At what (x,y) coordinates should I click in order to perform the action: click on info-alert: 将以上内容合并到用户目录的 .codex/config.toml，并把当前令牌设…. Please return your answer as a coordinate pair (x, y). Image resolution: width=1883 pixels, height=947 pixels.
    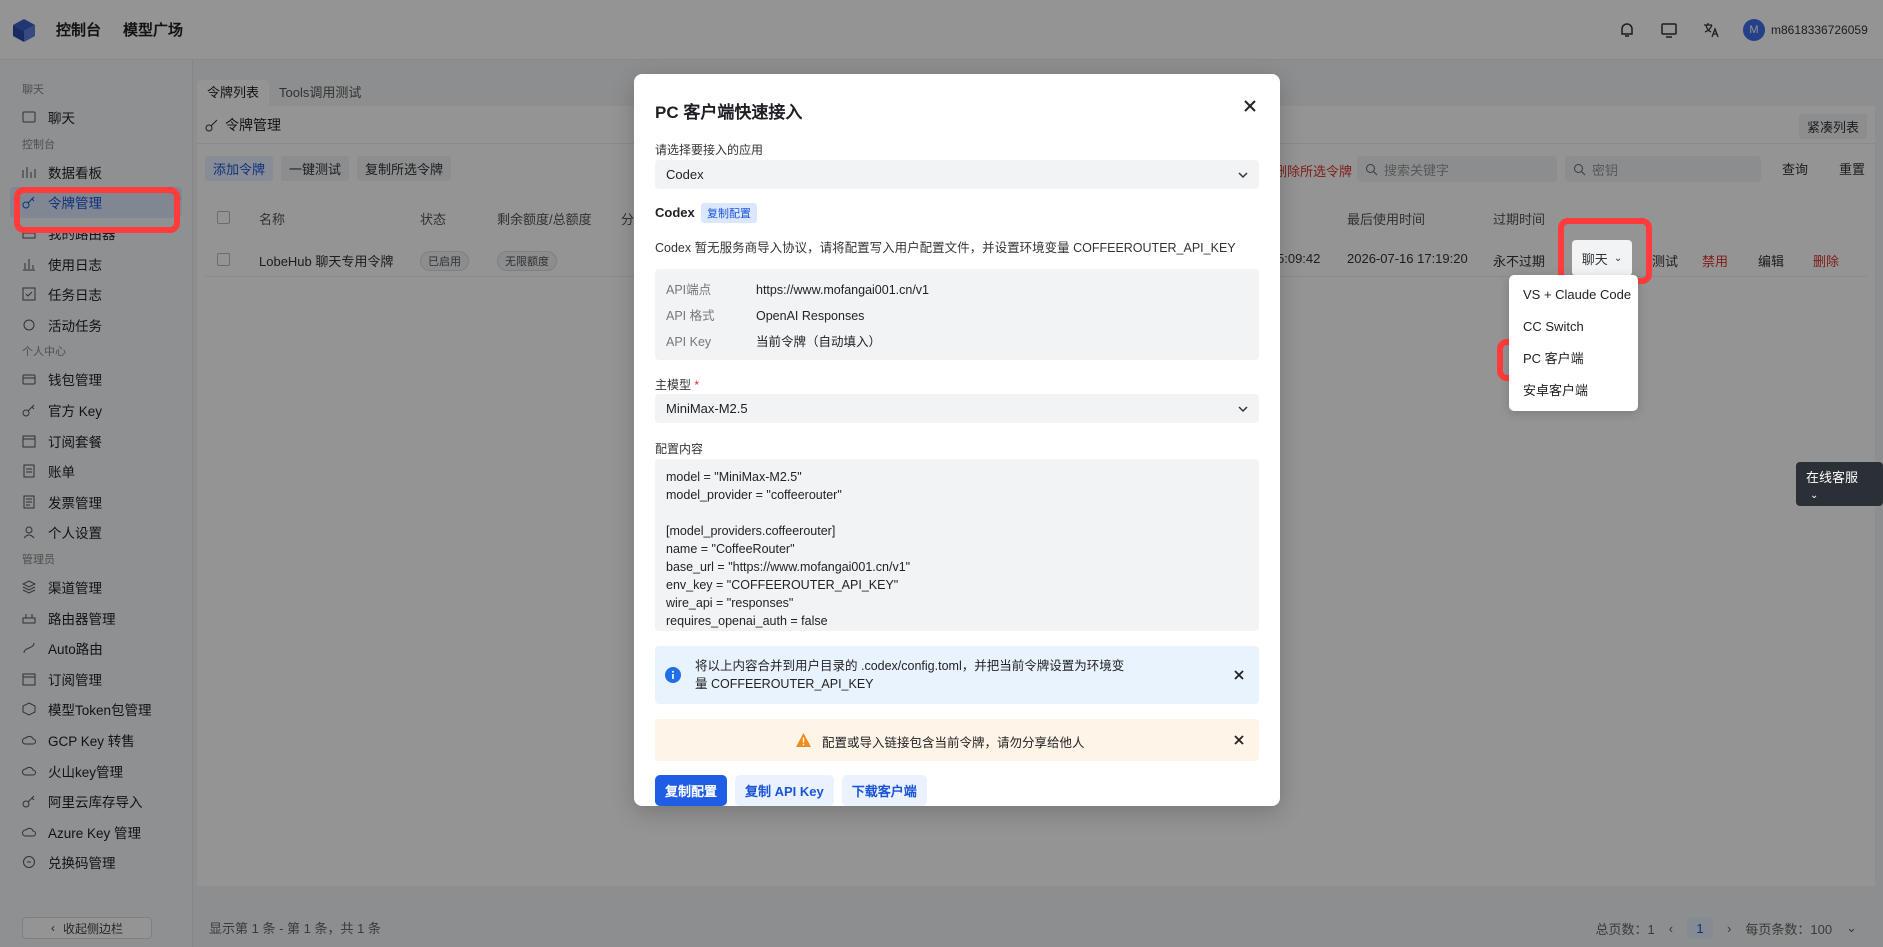
    Looking at the image, I should click on (957, 675).